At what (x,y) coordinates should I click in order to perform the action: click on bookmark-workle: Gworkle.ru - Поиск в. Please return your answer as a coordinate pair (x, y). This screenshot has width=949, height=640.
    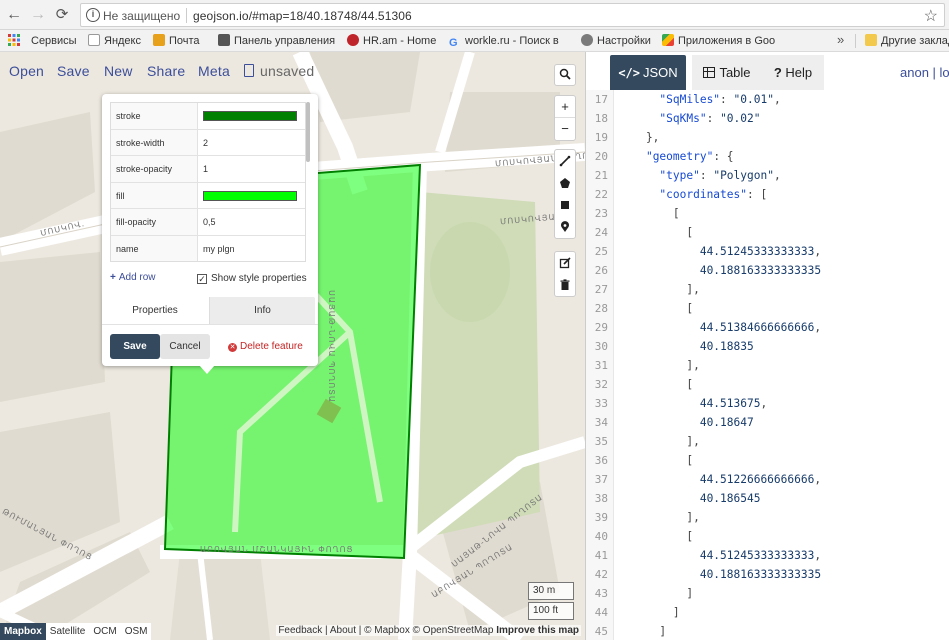
    Looking at the image, I should click on (504, 41).